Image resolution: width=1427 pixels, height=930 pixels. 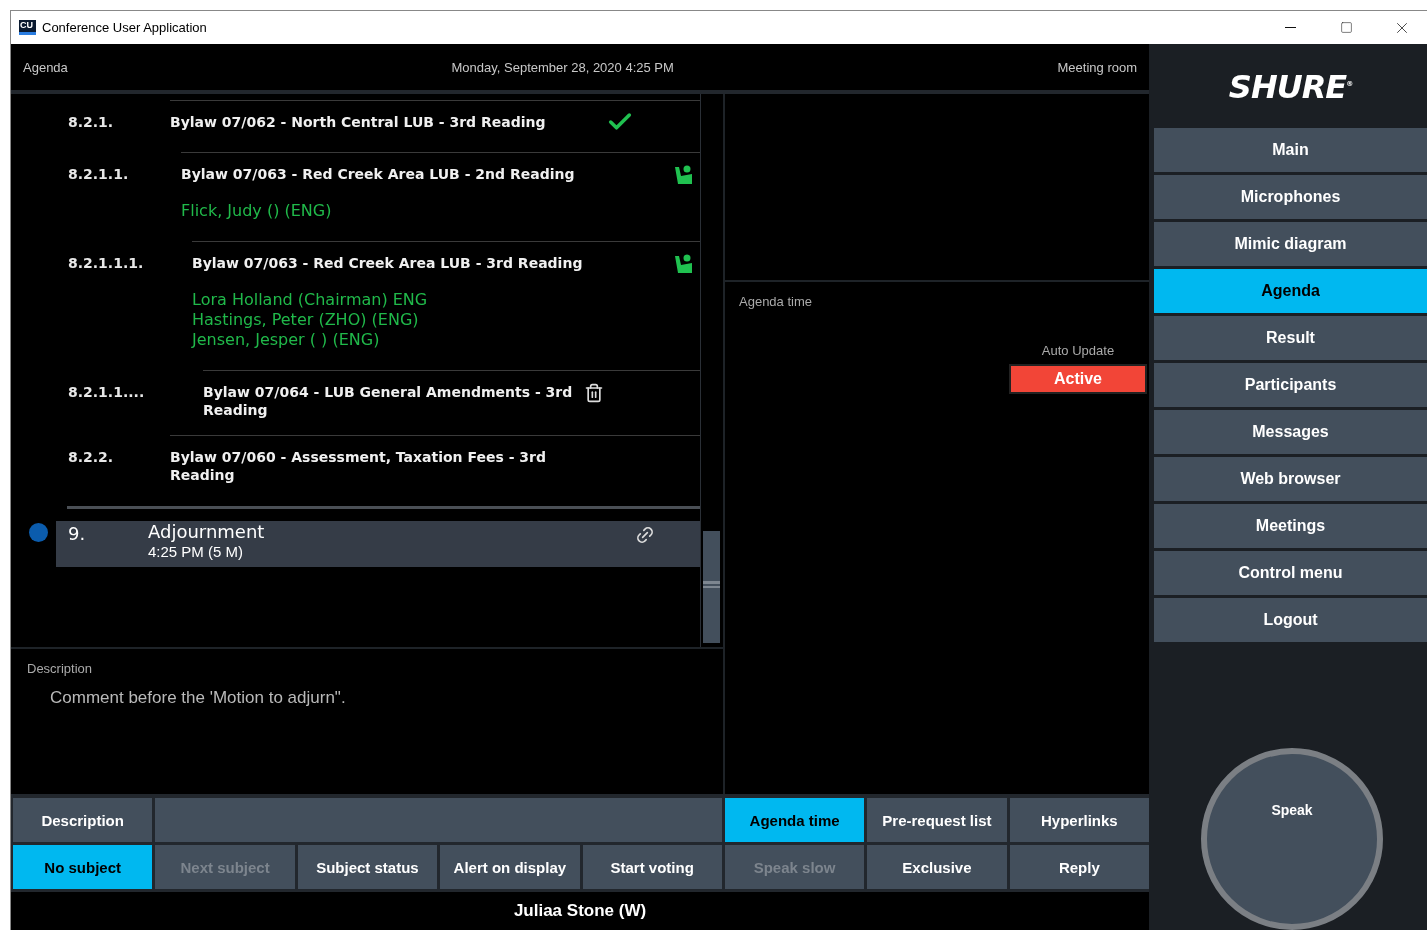 I want to click on agenda-title: Bylaw 07/064 - LUB General Amendments - 3rd Reading, so click(x=388, y=401).